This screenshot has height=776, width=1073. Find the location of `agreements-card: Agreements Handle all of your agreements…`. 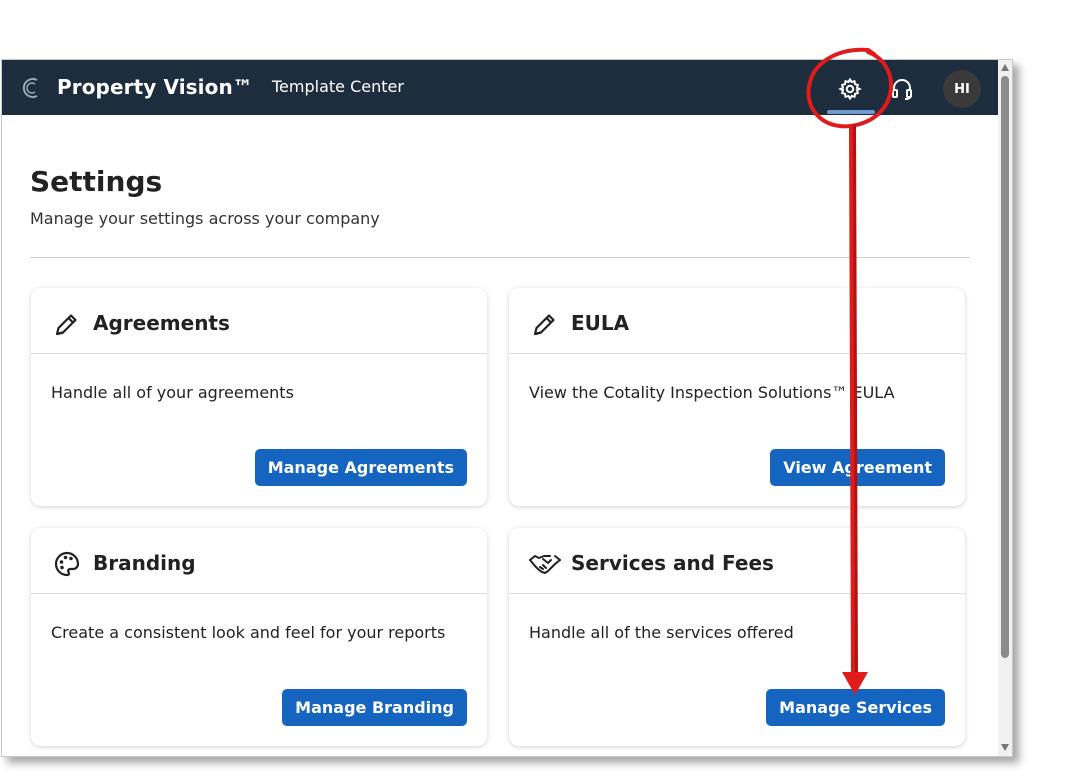

agreements-card: Agreements Handle all of your agreements… is located at coordinates (259, 397).